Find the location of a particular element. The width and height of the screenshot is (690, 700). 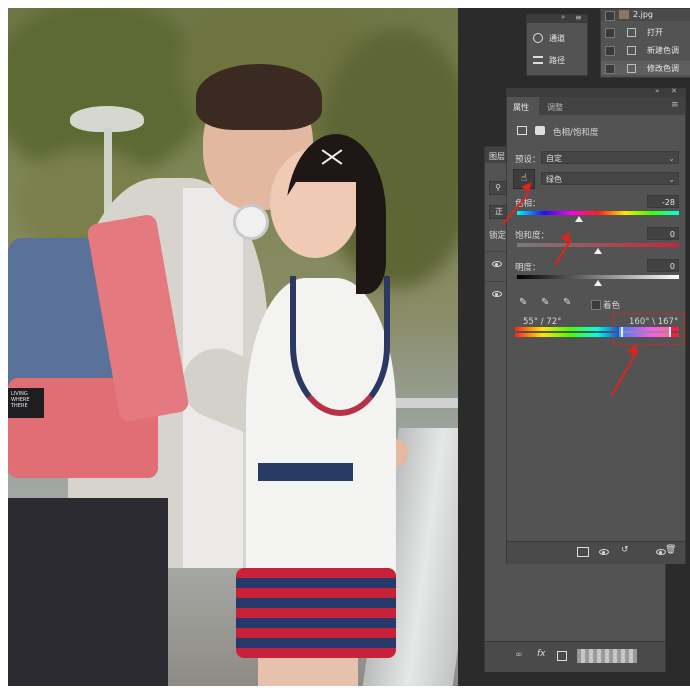

hue-track is located at coordinates (598, 213).